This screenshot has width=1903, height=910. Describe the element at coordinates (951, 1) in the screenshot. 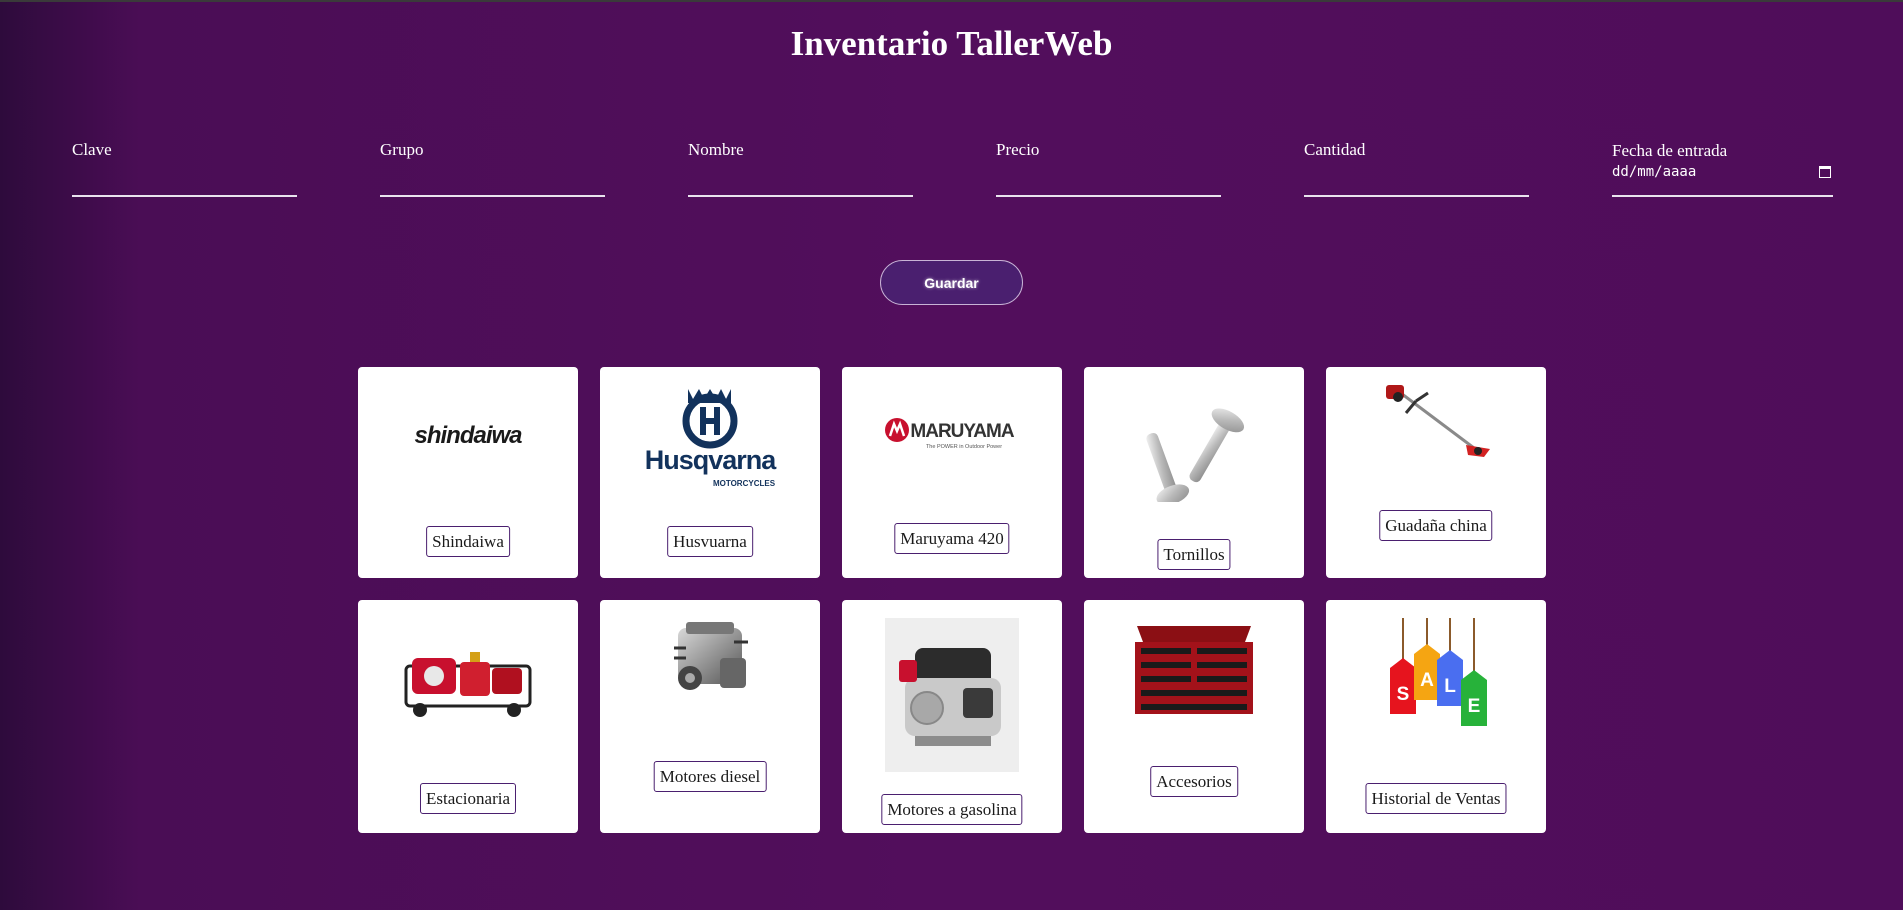

I see `top-border` at that location.